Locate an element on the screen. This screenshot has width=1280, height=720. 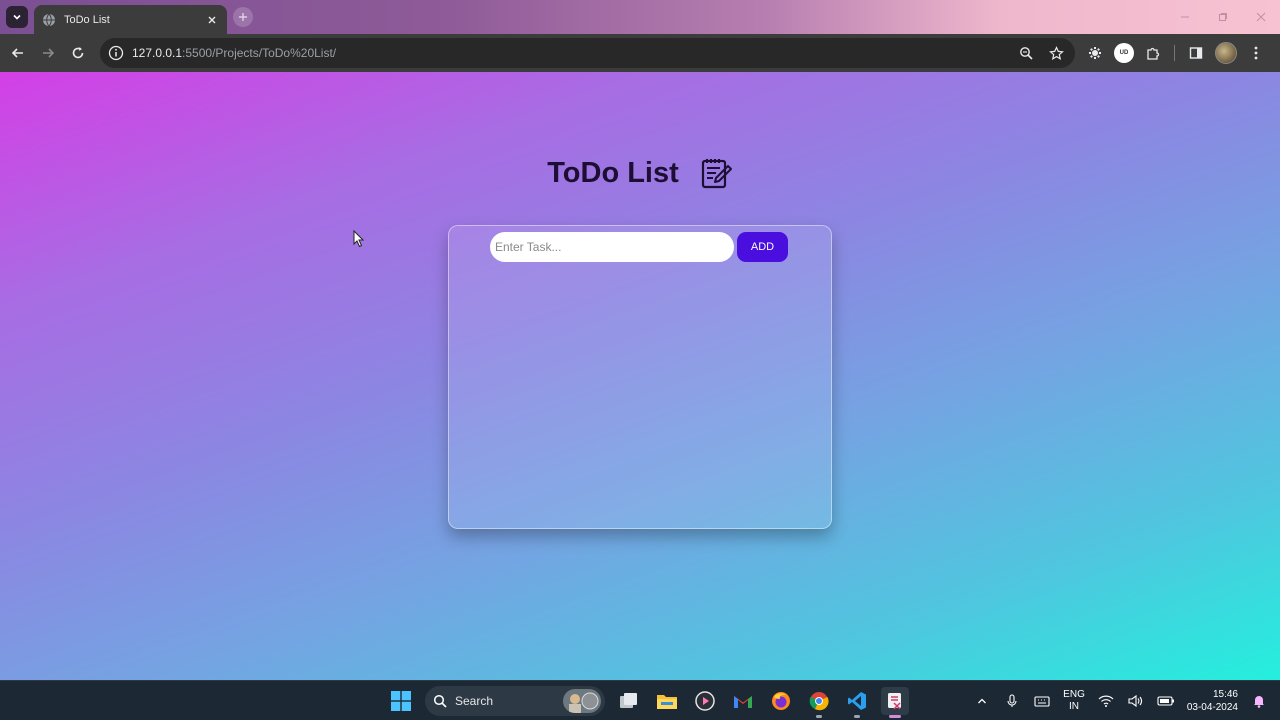
chrome-icon is located at coordinates (819, 701).